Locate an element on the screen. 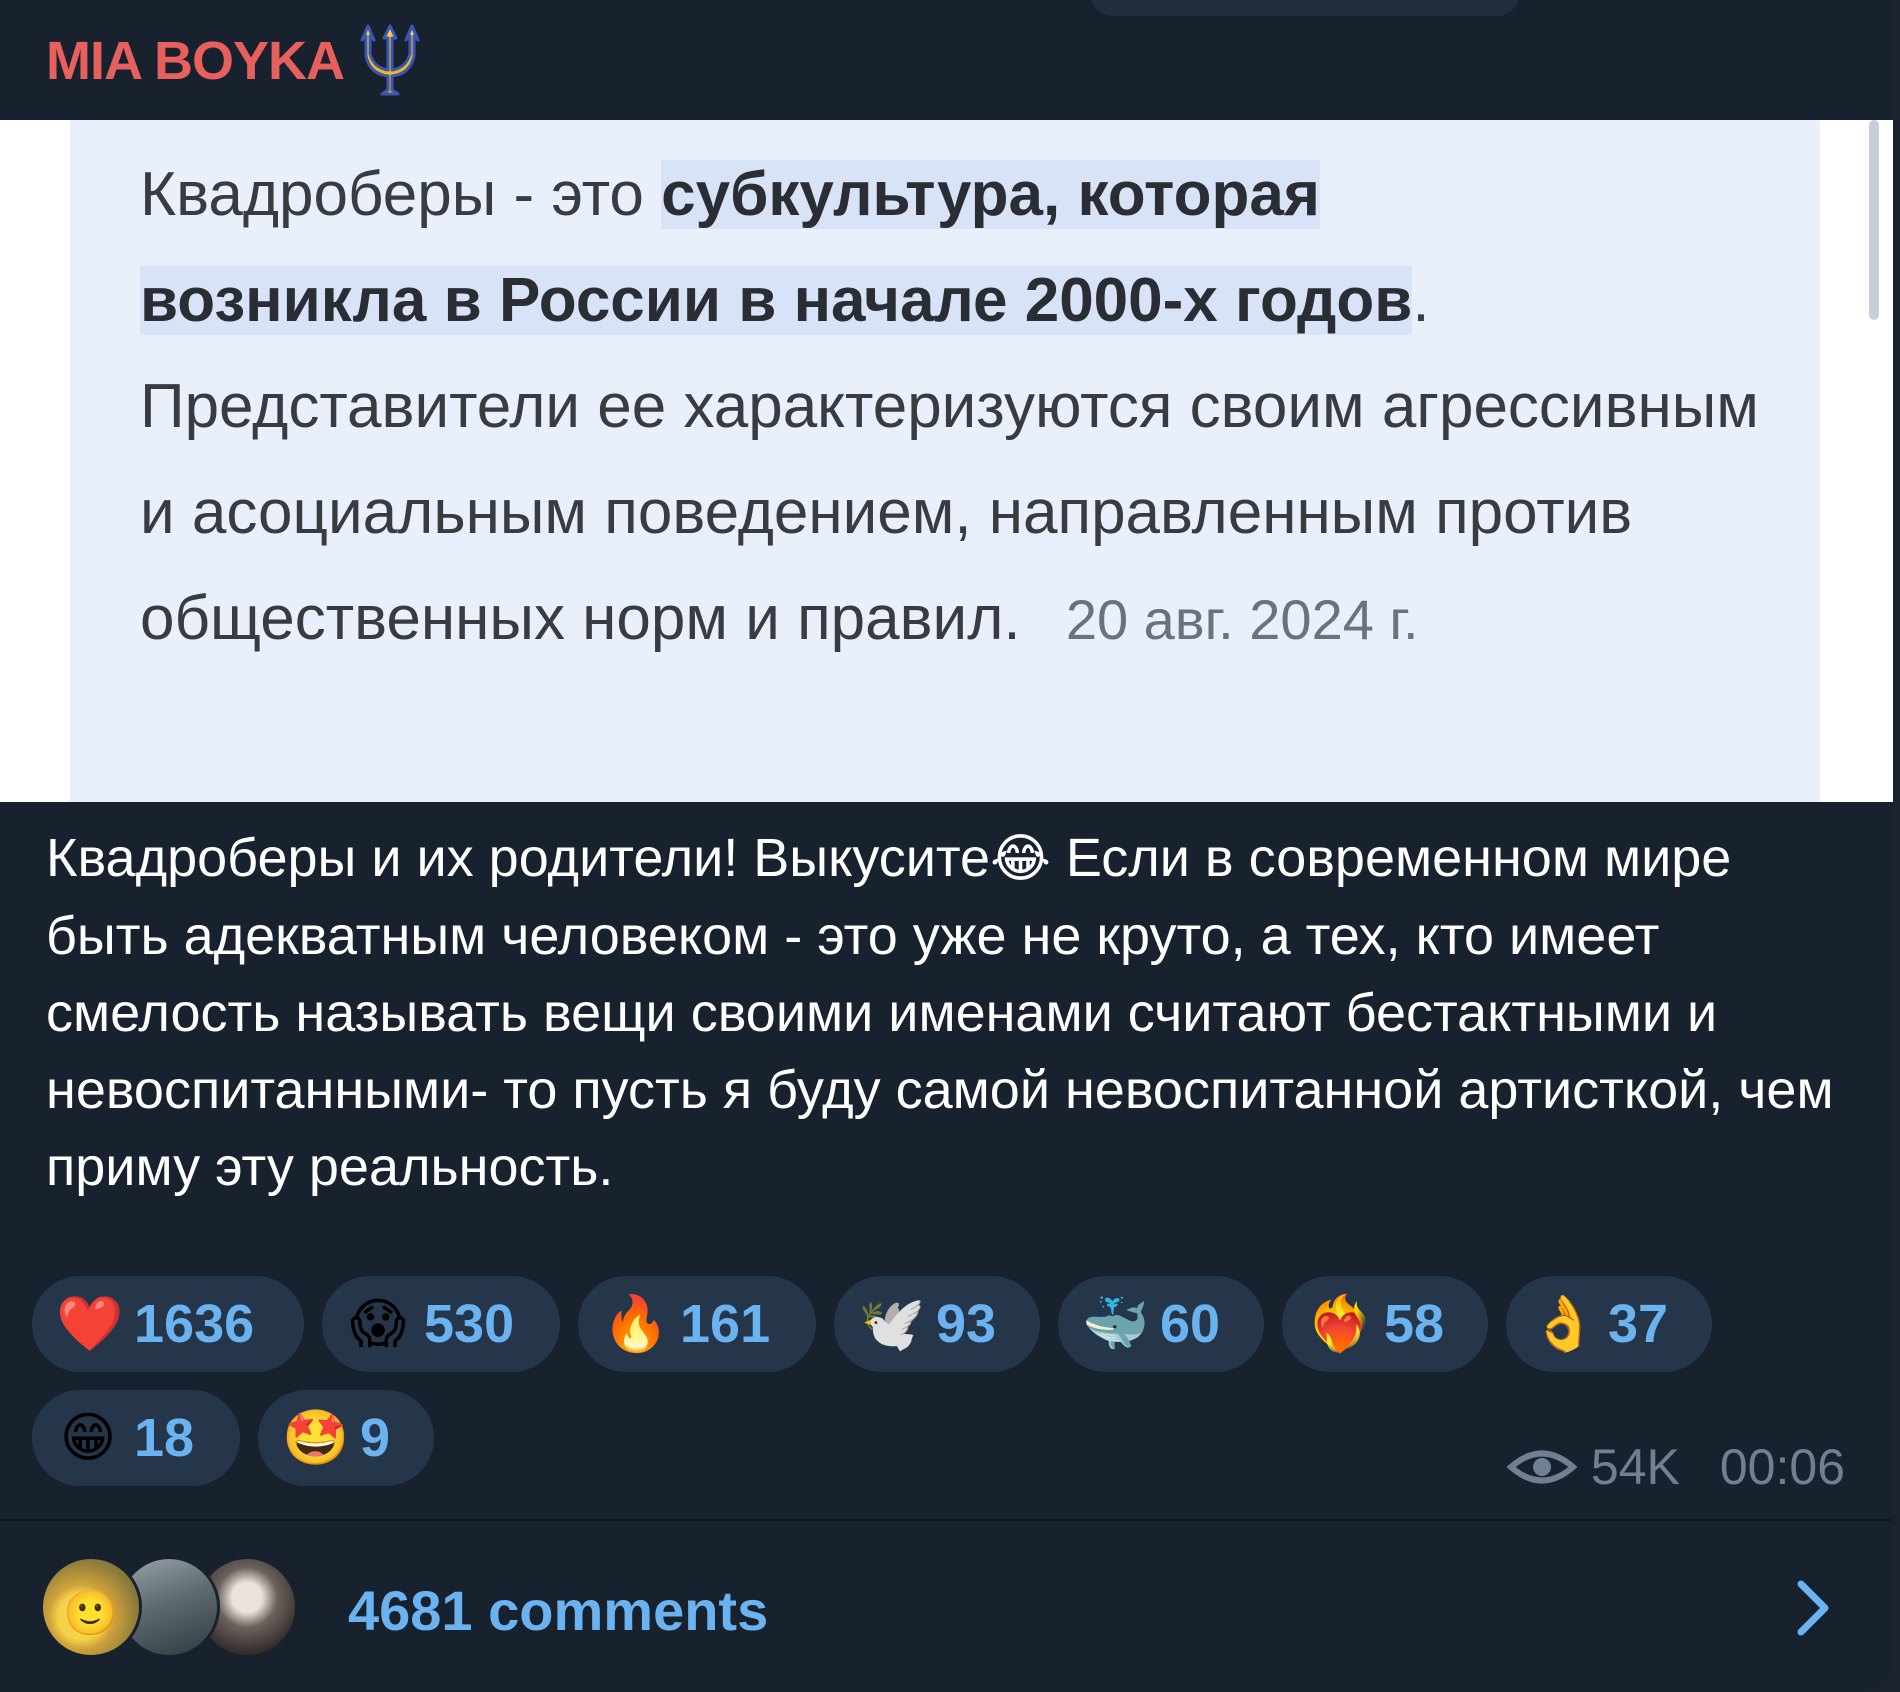 Image resolution: width=1900 pixels, height=1692 pixels. reaction-count: 161 is located at coordinates (725, 1324).